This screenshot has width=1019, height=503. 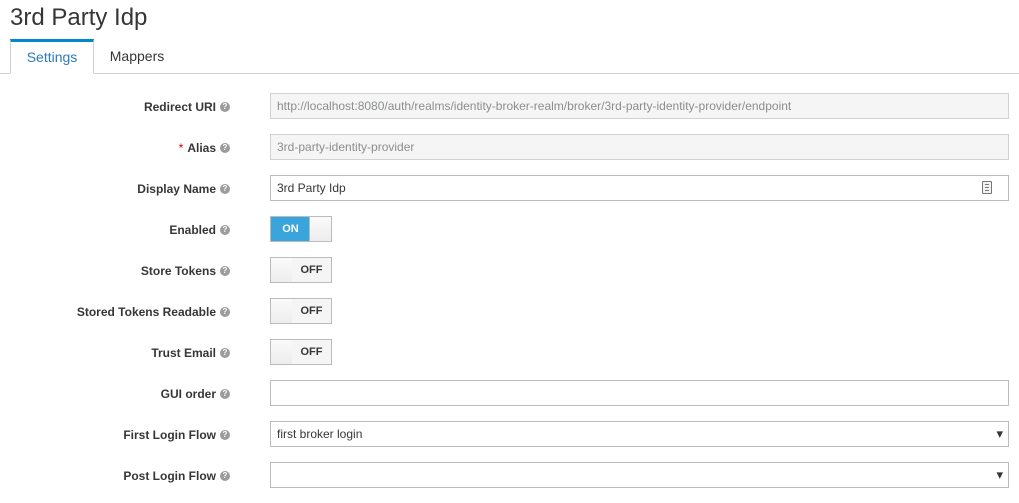 I want to click on stored-tokens-readable-row: Stored Tokens Readable? OFF, so click(x=509, y=312).